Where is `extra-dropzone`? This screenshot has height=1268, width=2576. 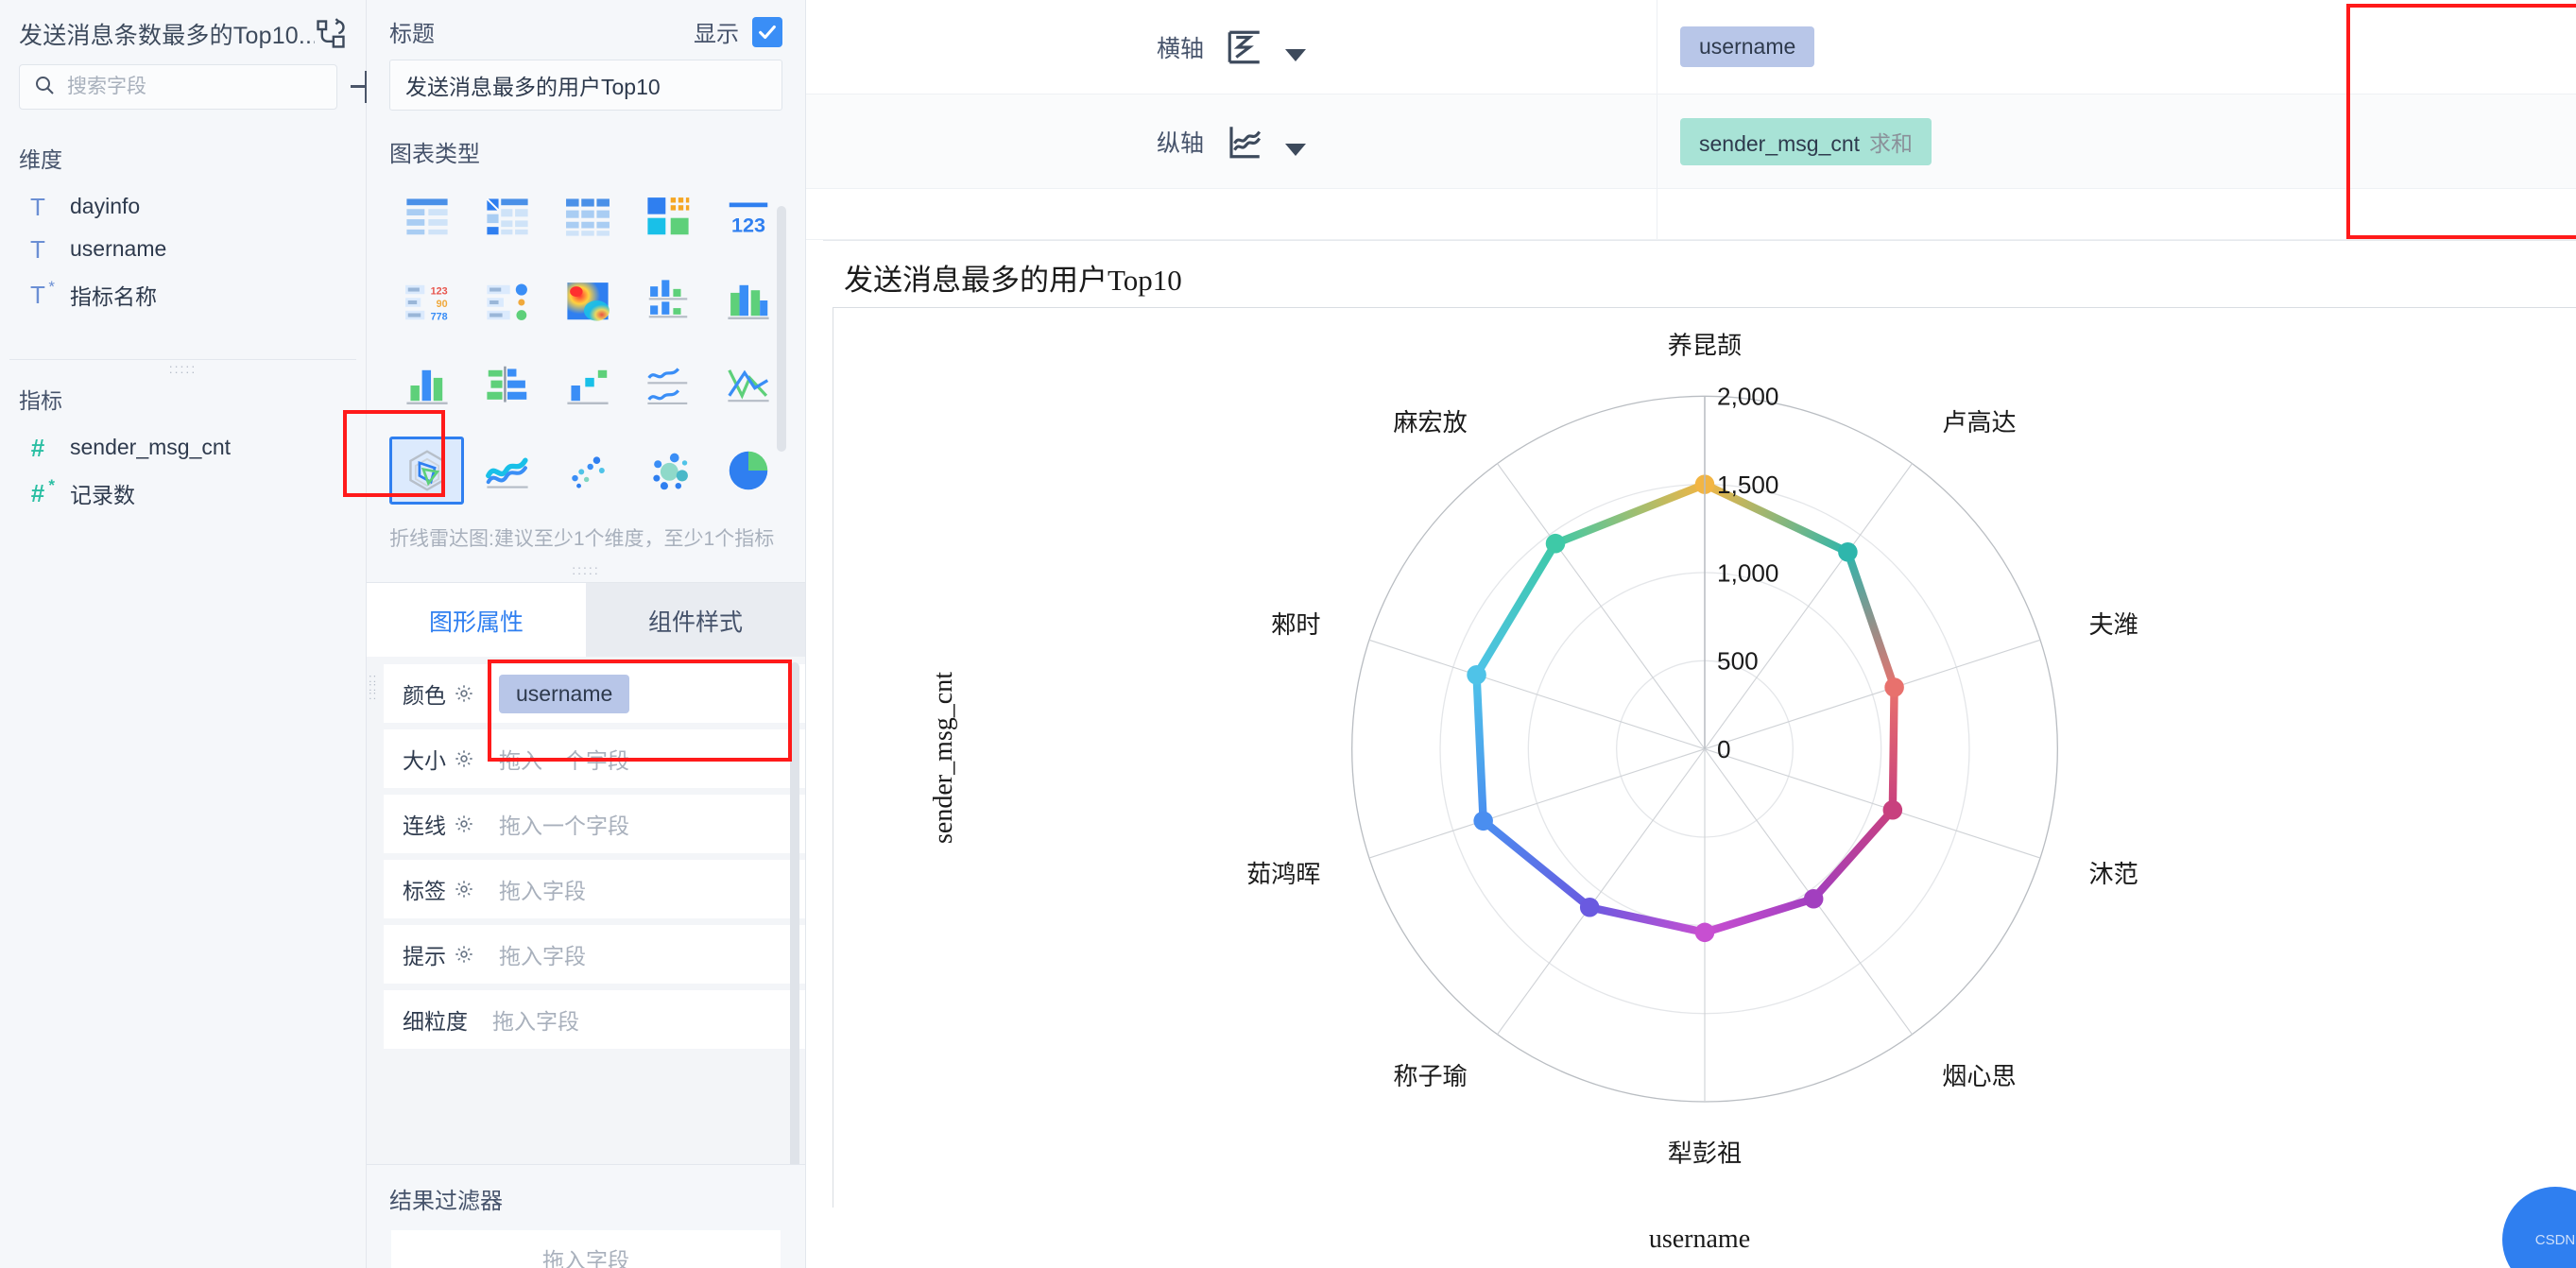 extra-dropzone is located at coordinates (2116, 214).